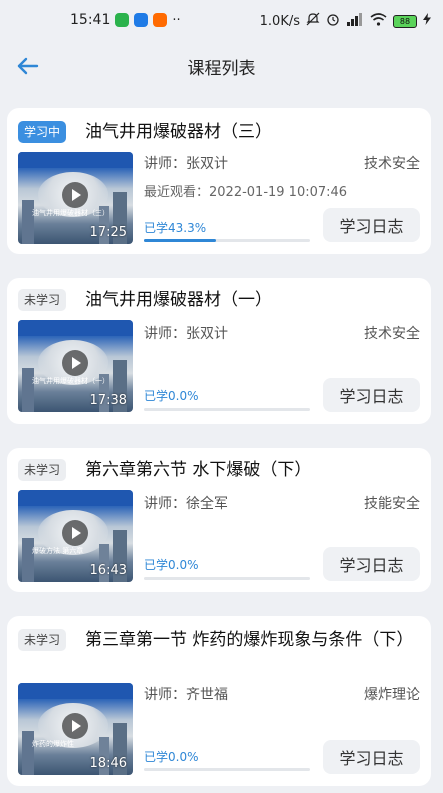 The width and height of the screenshot is (443, 793). What do you see at coordinates (141, 20) in the screenshot?
I see `qq-app-icon` at bounding box center [141, 20].